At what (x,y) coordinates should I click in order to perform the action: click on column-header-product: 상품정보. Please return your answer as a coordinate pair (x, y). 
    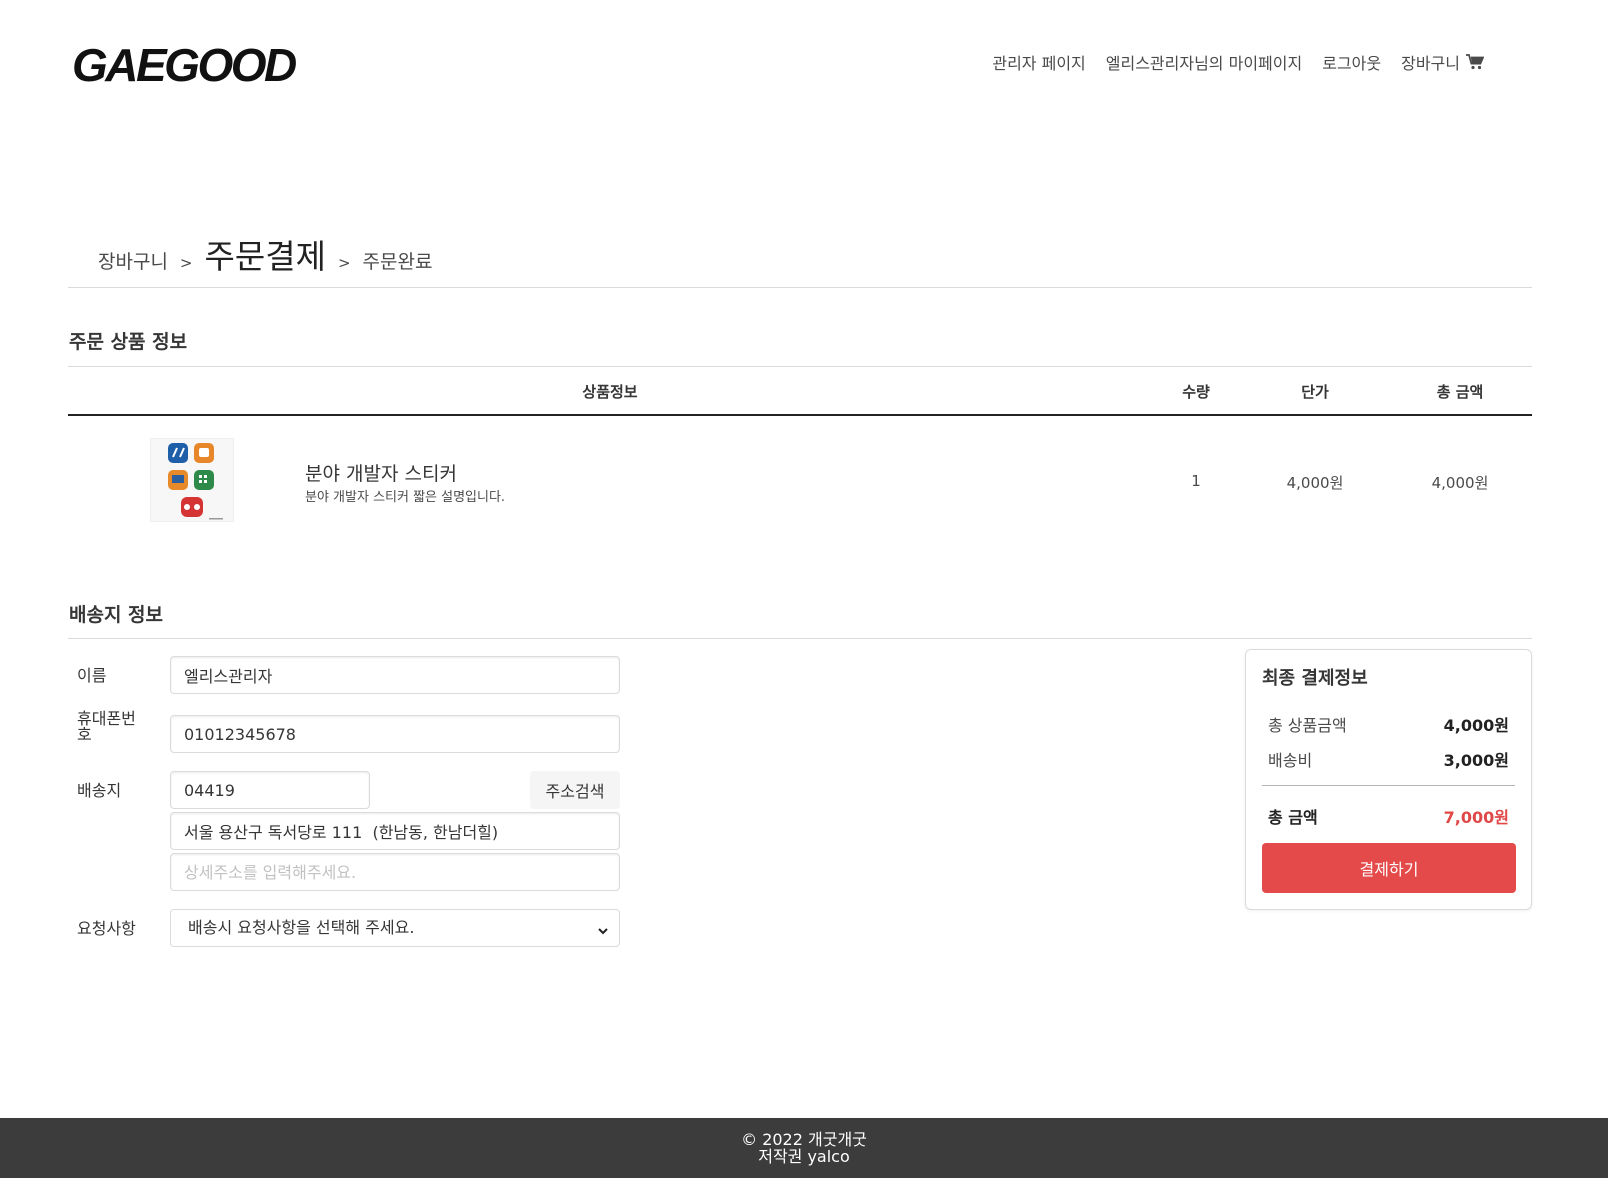
    Looking at the image, I should click on (610, 392).